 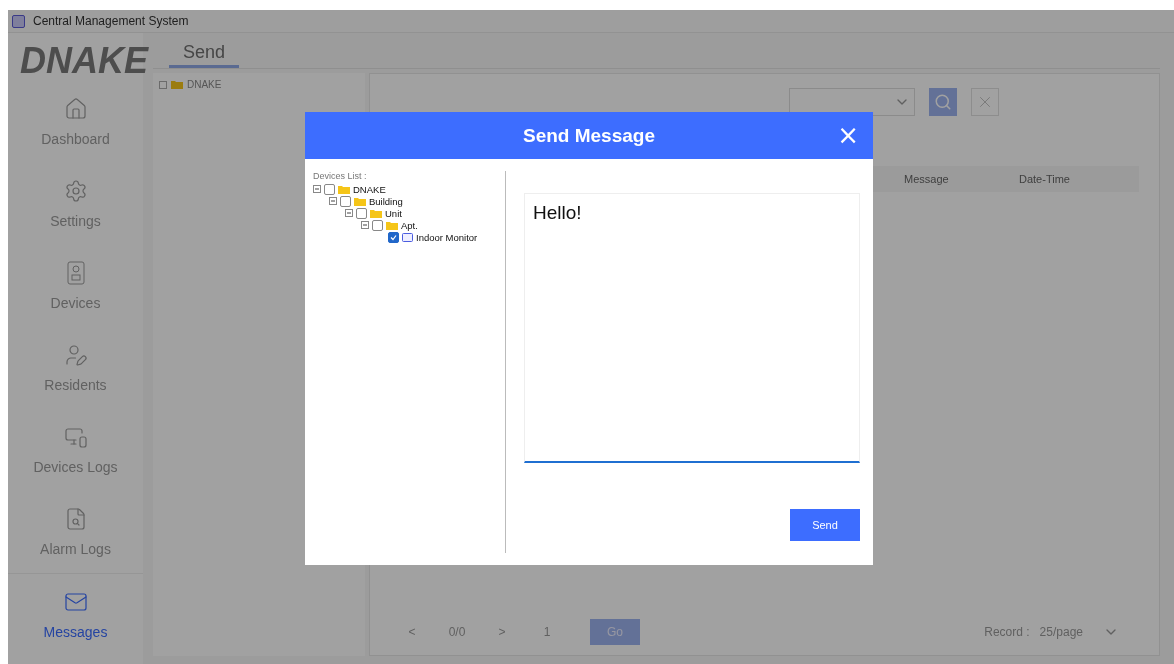 I want to click on tree-item: Indoor Monitor, so click(x=447, y=237).